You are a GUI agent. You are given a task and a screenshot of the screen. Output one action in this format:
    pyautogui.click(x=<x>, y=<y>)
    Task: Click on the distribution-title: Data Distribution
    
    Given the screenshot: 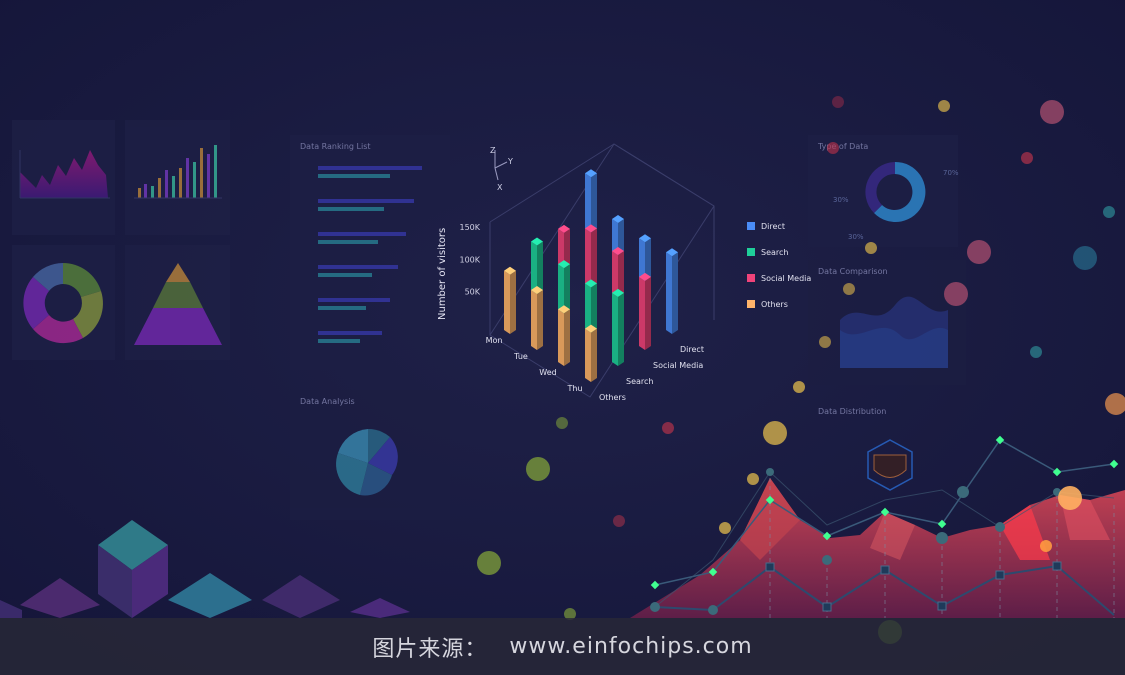 What is the action you would take?
    pyautogui.click(x=852, y=411)
    